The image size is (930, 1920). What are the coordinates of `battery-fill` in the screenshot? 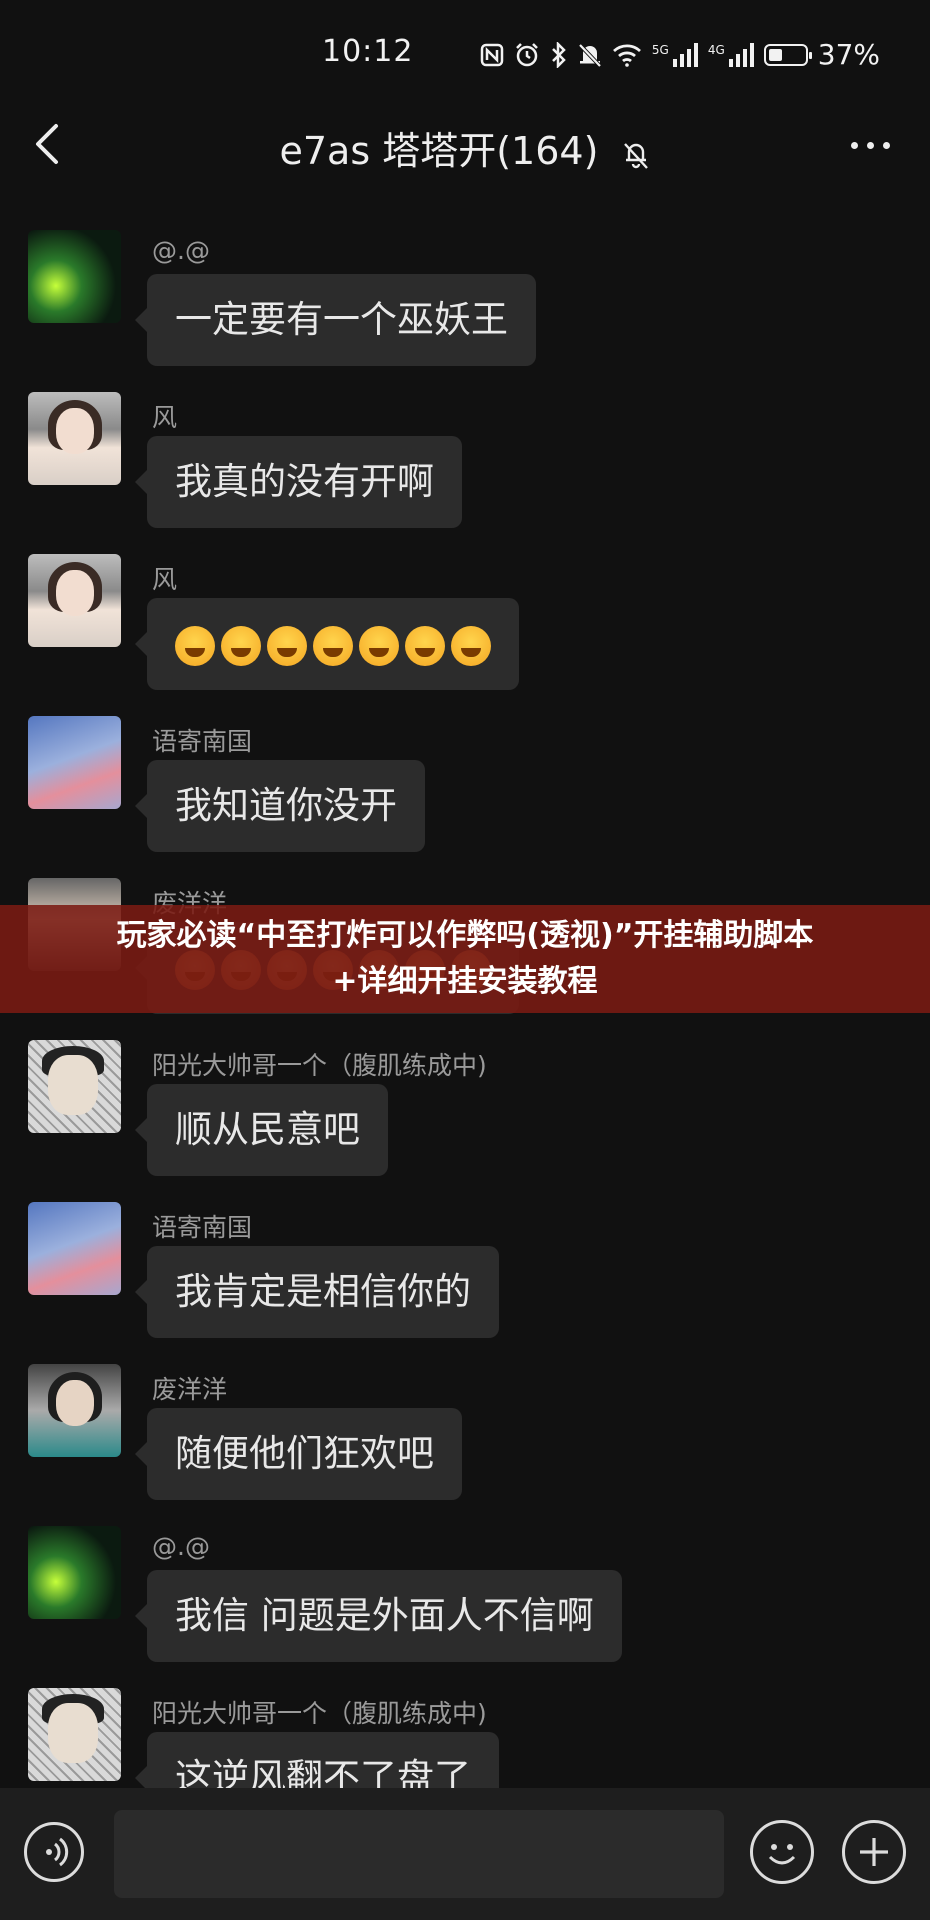 It's located at (775, 54).